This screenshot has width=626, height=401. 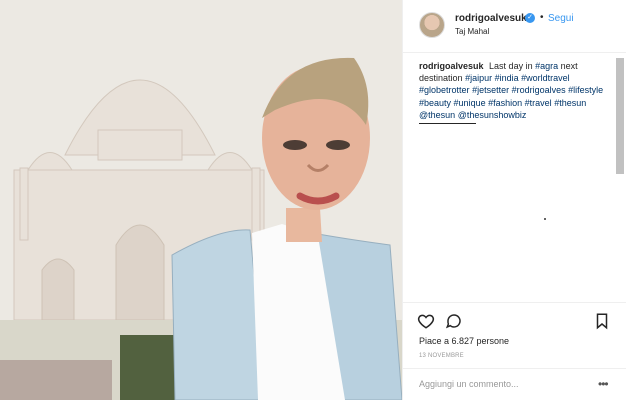 What do you see at coordinates (492, 115) in the screenshot?
I see `mention: @thesunshowbiz` at bounding box center [492, 115].